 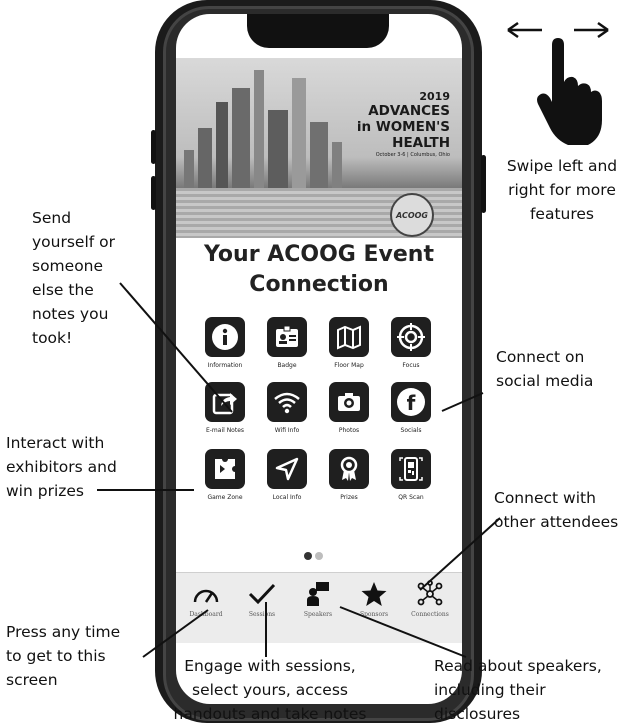 What do you see at coordinates (569, 91) in the screenshot?
I see `swipe-hand-icon` at bounding box center [569, 91].